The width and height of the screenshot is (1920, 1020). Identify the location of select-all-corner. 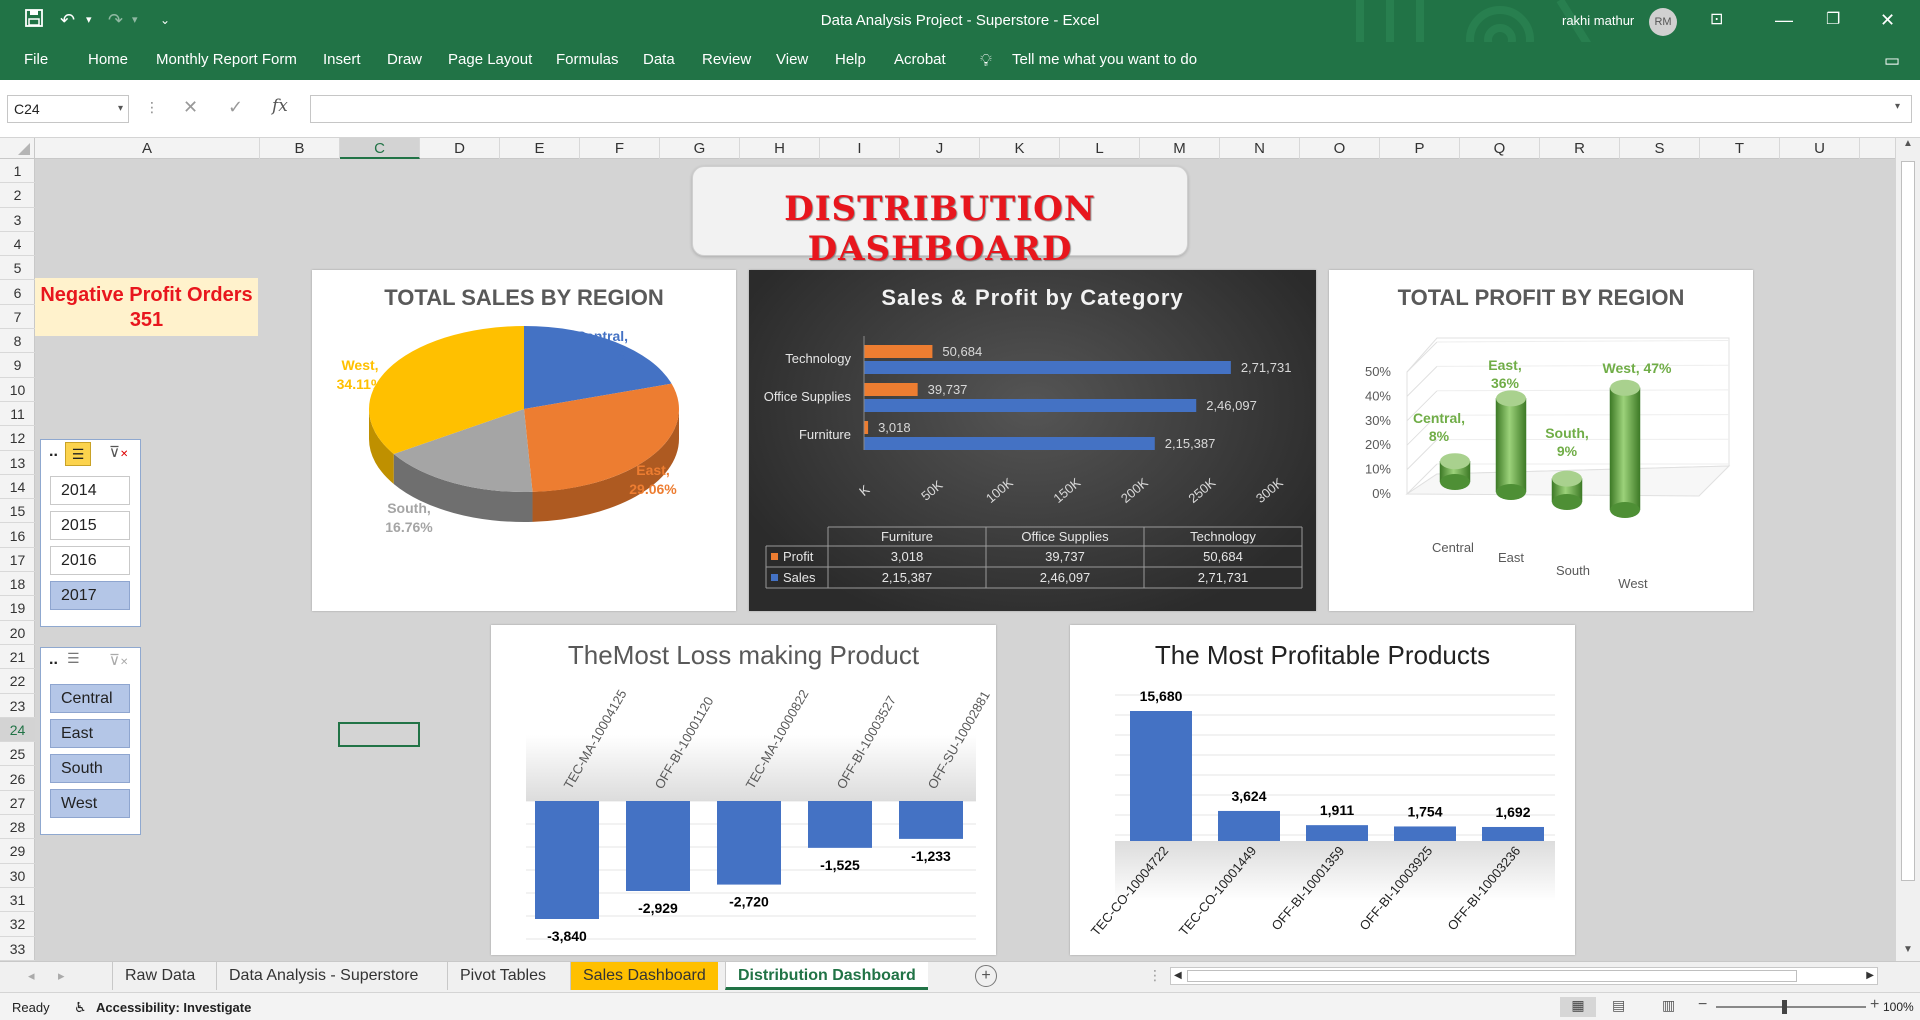
(17, 148).